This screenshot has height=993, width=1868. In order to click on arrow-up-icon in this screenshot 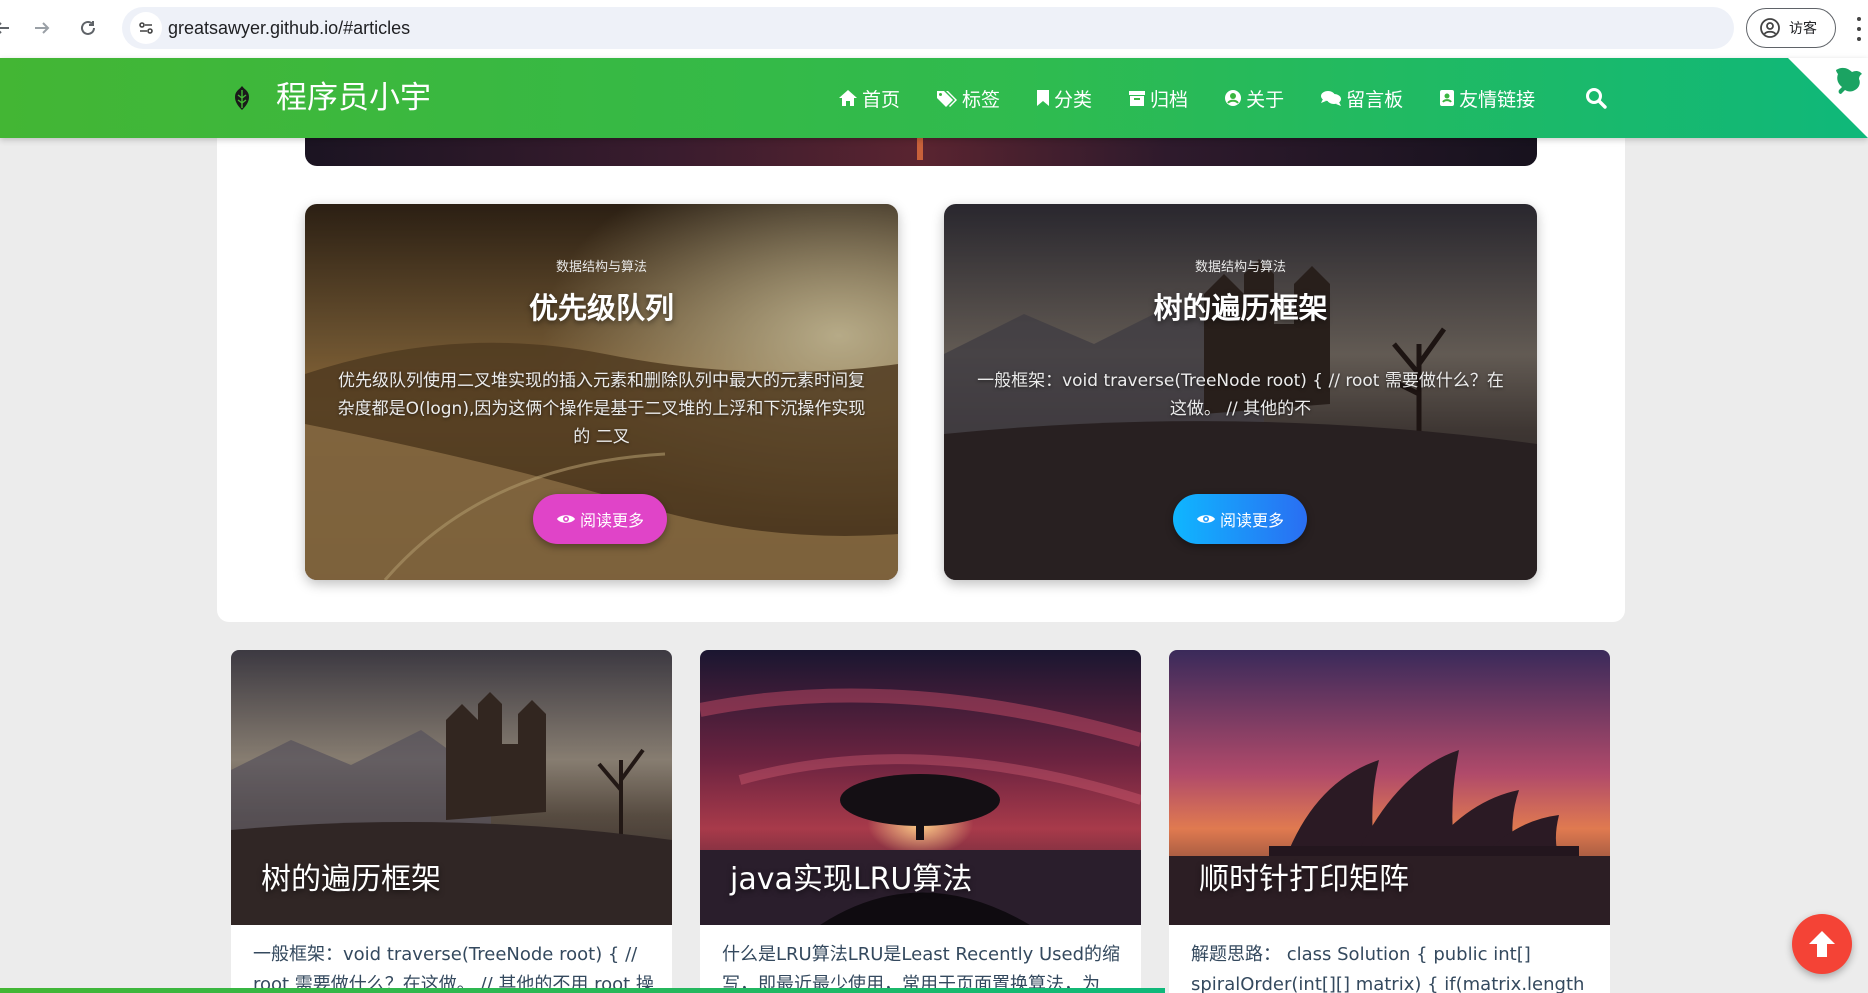, I will do `click(1822, 944)`.